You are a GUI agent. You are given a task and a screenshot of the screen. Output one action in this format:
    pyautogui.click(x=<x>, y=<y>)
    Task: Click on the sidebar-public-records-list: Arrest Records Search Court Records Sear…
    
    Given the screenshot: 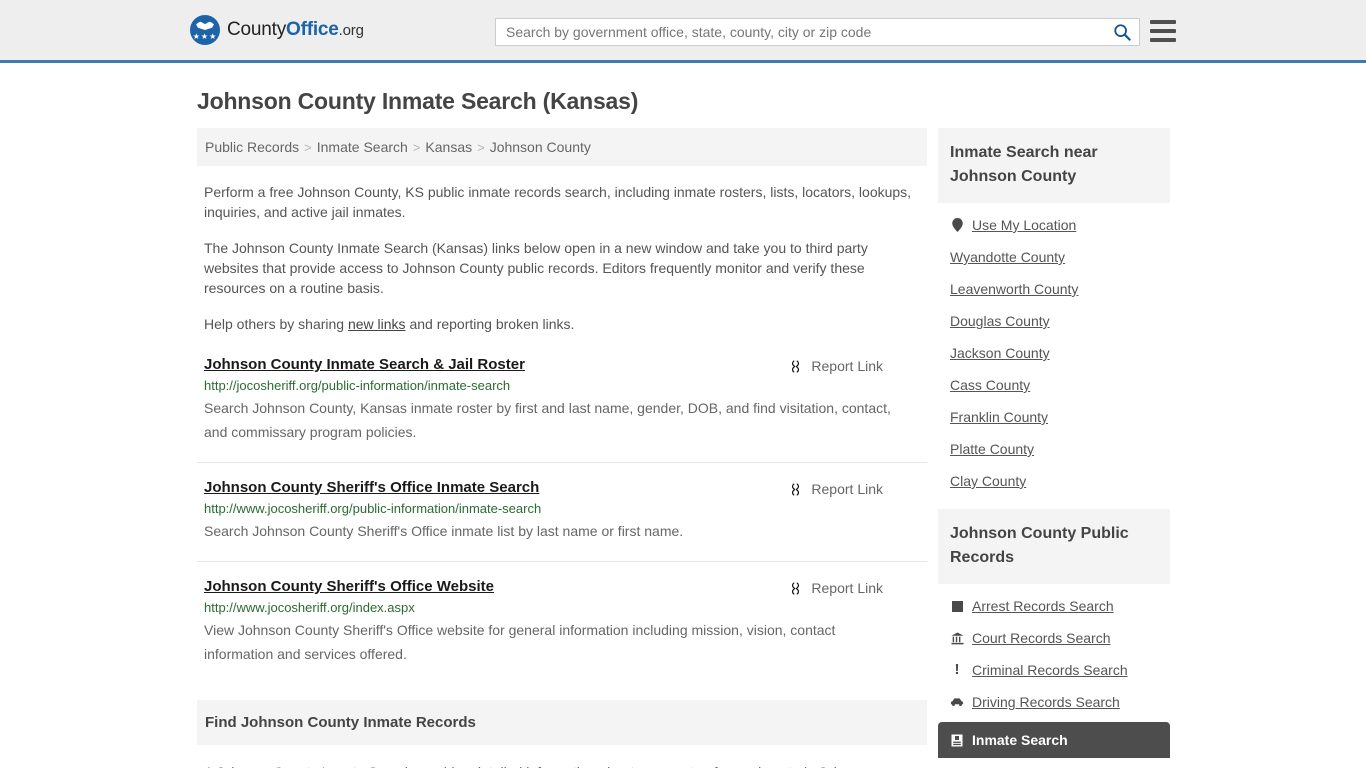 What is the action you would take?
    pyautogui.click(x=1054, y=671)
    